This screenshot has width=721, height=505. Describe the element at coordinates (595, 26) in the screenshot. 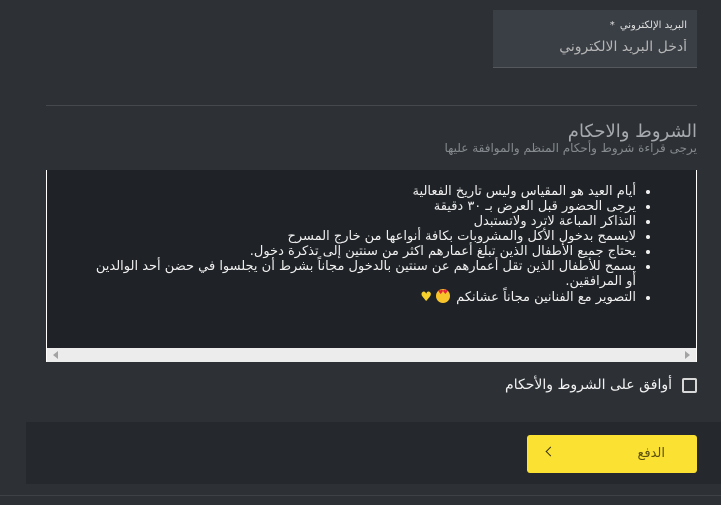

I see `email-label: البريد الإلكتروني *` at that location.